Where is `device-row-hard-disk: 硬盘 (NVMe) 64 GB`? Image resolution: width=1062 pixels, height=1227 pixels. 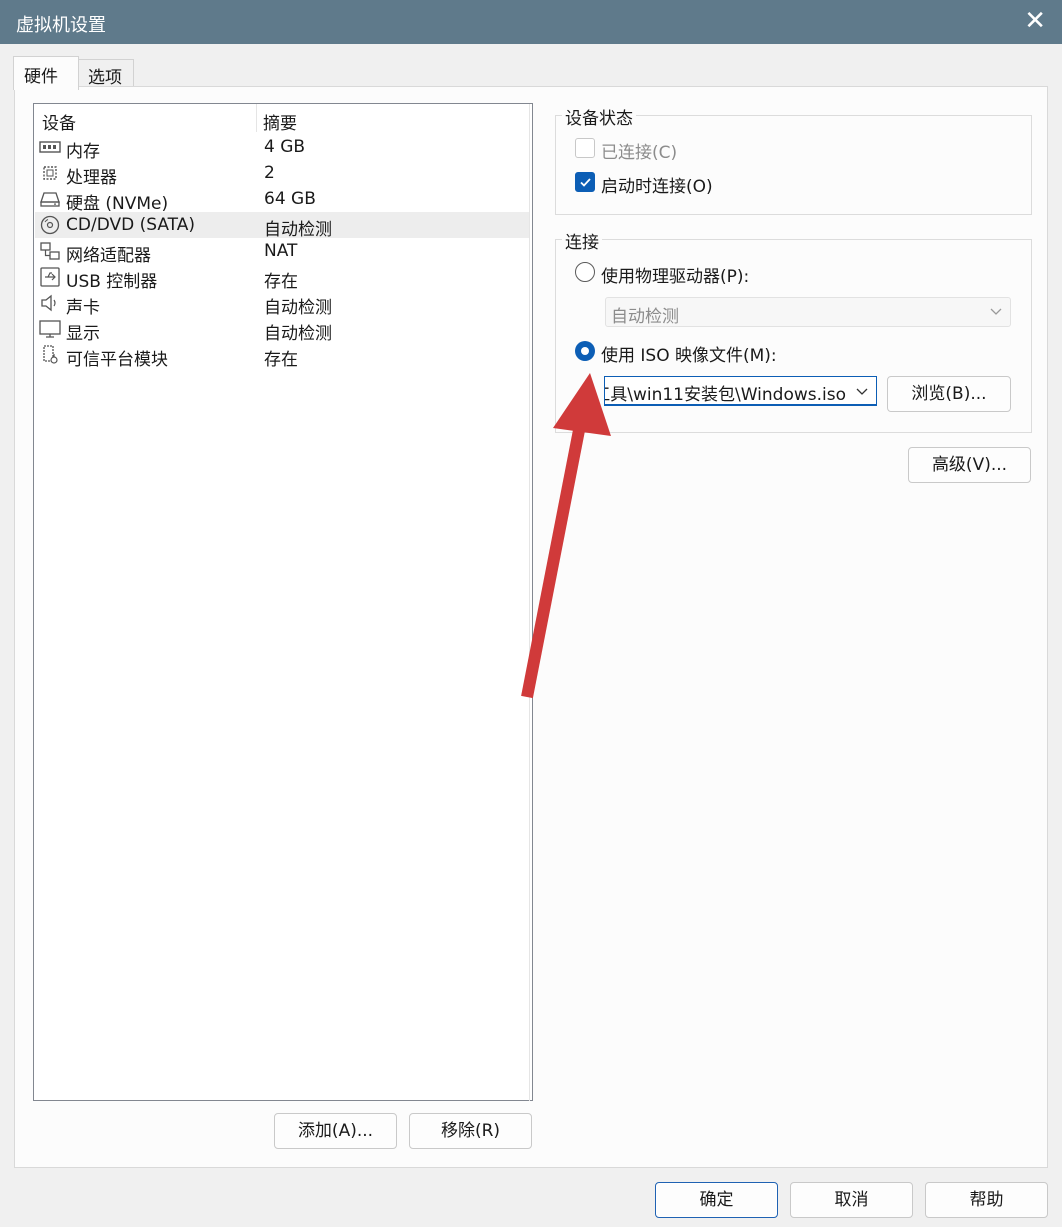 device-row-hard-disk: 硬盘 (NVMe) 64 GB is located at coordinates (282, 200).